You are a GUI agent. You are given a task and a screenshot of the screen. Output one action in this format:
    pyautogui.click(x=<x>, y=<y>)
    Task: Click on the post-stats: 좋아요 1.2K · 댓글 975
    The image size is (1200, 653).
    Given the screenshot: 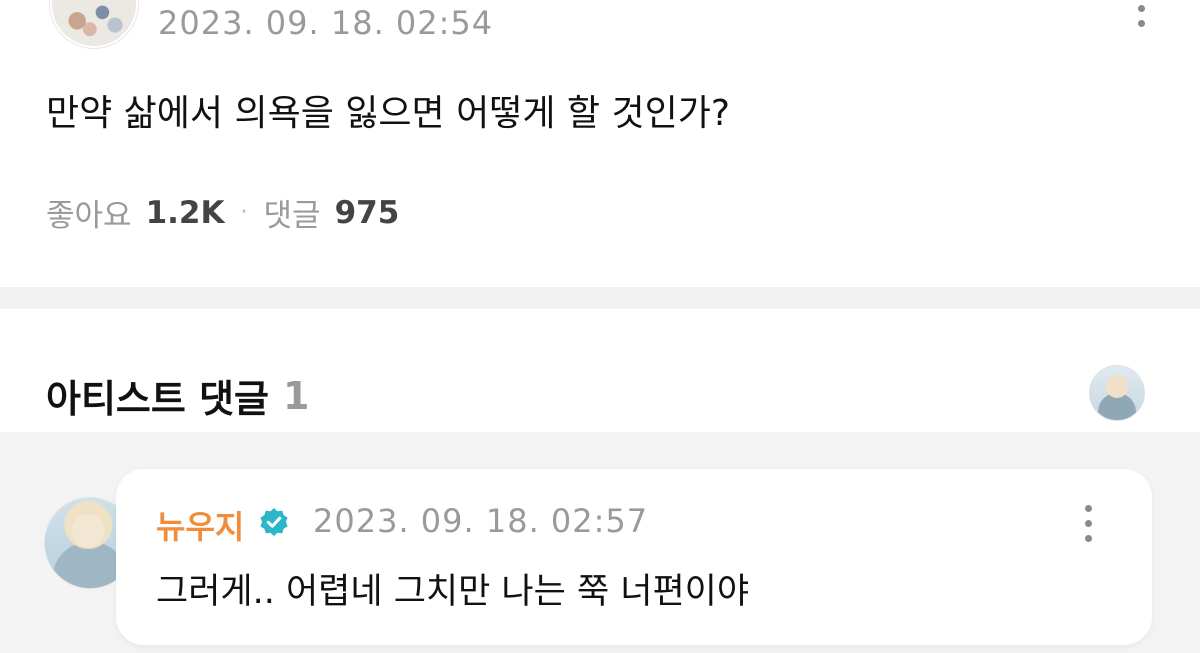 What is the action you would take?
    pyautogui.click(x=222, y=212)
    